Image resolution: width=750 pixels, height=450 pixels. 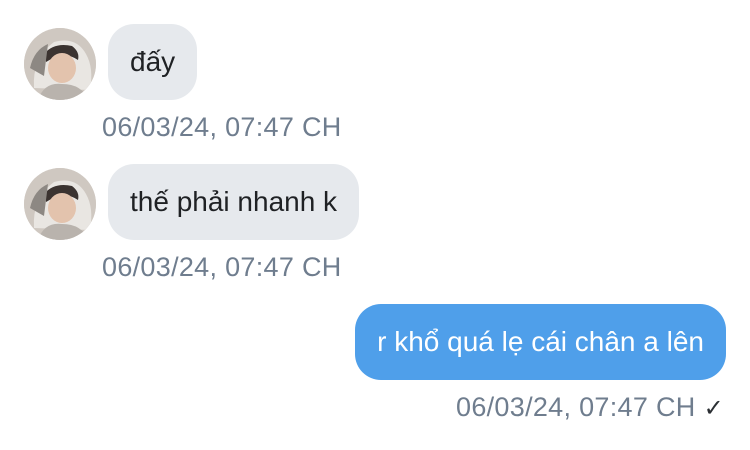 I want to click on message-timestamp: 06/03/24, 07:47 CH ✓, so click(x=590, y=407).